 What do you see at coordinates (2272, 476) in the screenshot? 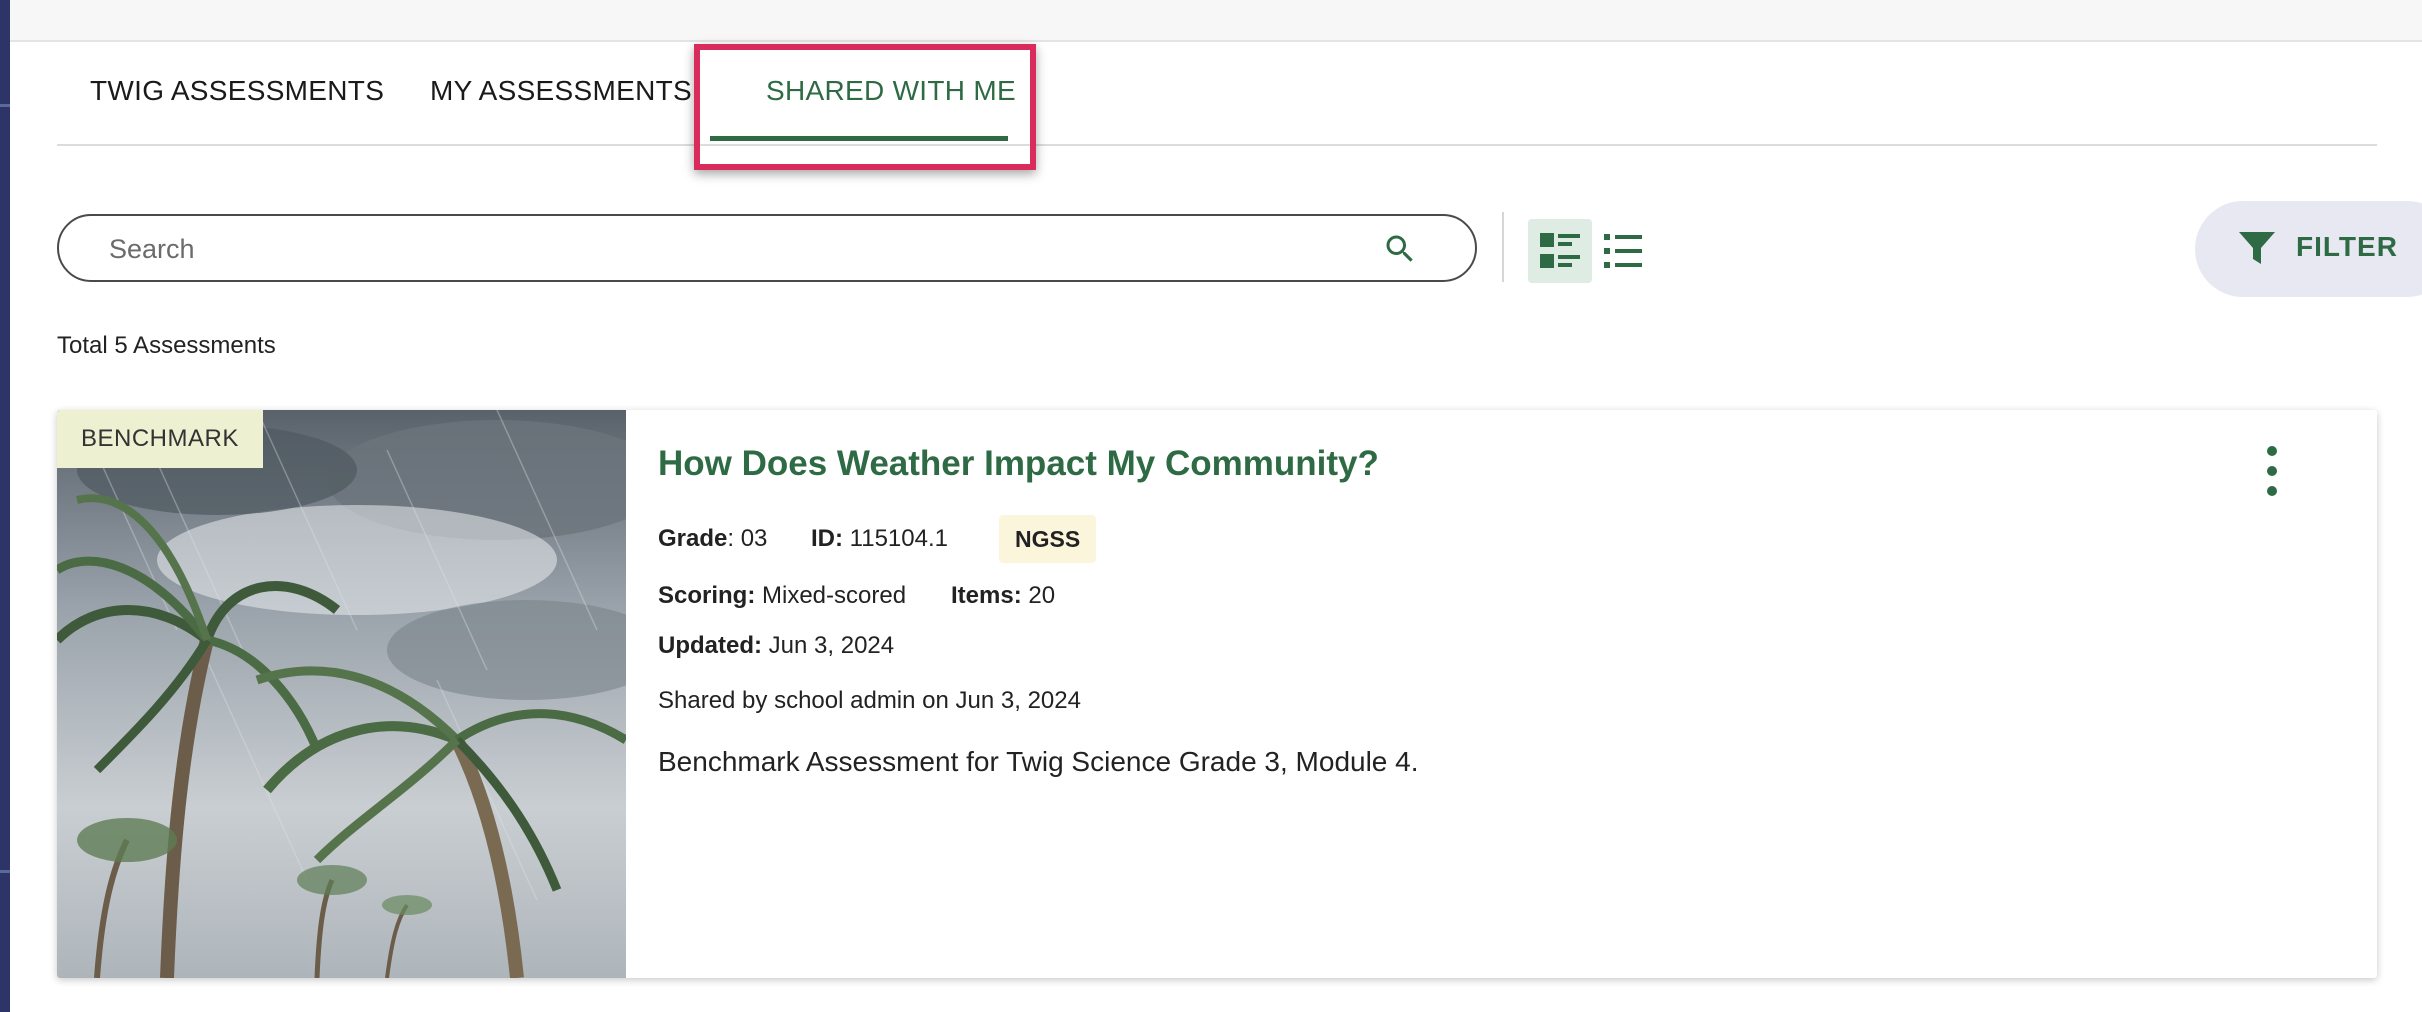
I see `more-options-icon` at bounding box center [2272, 476].